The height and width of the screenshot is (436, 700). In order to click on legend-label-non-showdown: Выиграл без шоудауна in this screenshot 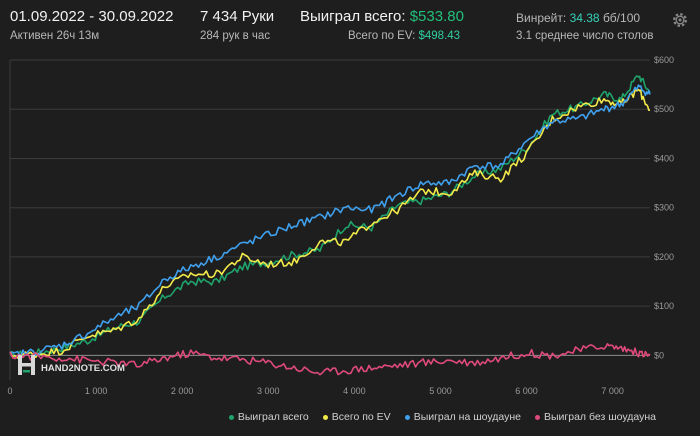, I will do `click(600, 417)`.